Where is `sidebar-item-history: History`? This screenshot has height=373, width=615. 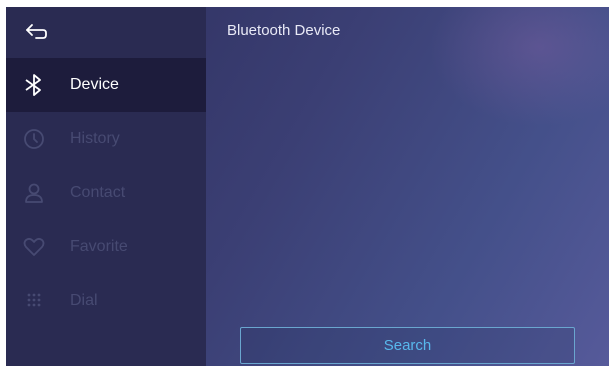
sidebar-item-history: History is located at coordinates (106, 139).